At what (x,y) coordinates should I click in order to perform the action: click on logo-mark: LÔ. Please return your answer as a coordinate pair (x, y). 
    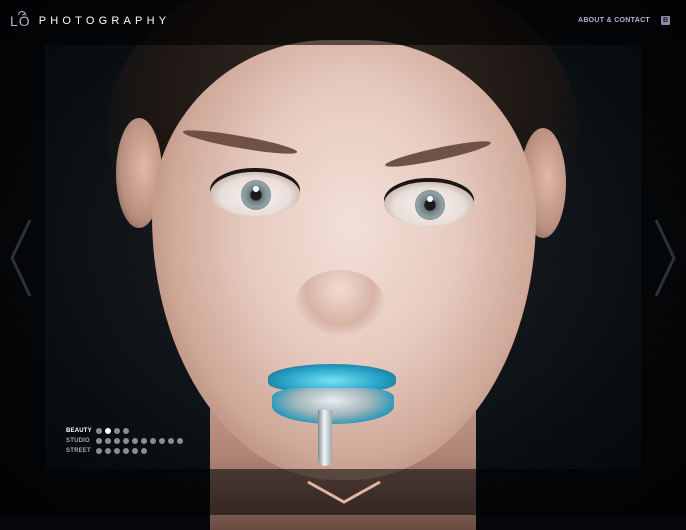
    Looking at the image, I should click on (20, 21).